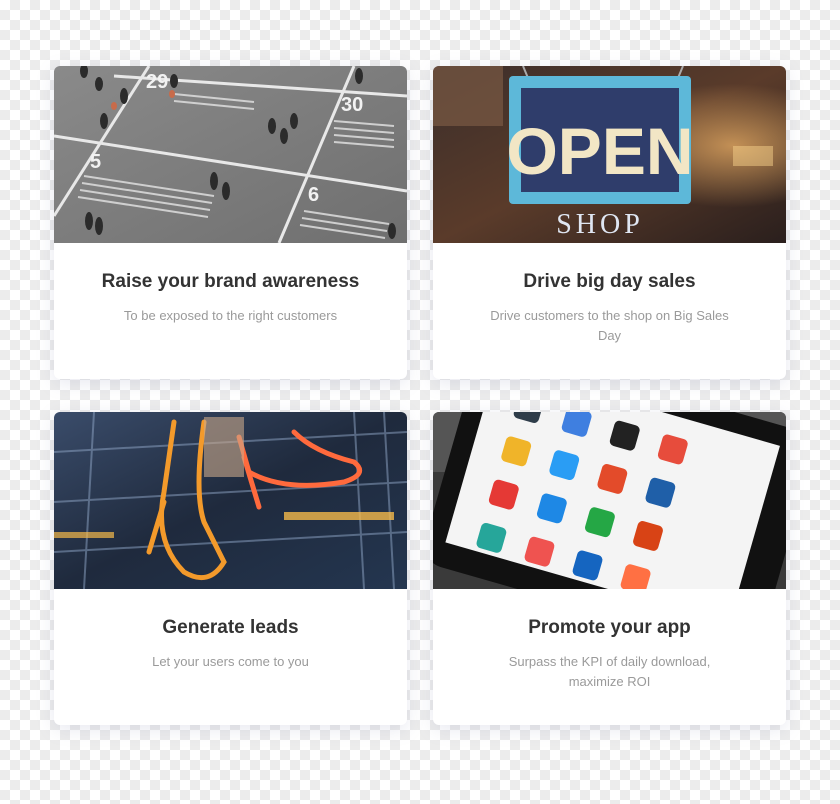  Describe the element at coordinates (230, 661) in the screenshot. I see `card-description: Let your users come to you` at that location.